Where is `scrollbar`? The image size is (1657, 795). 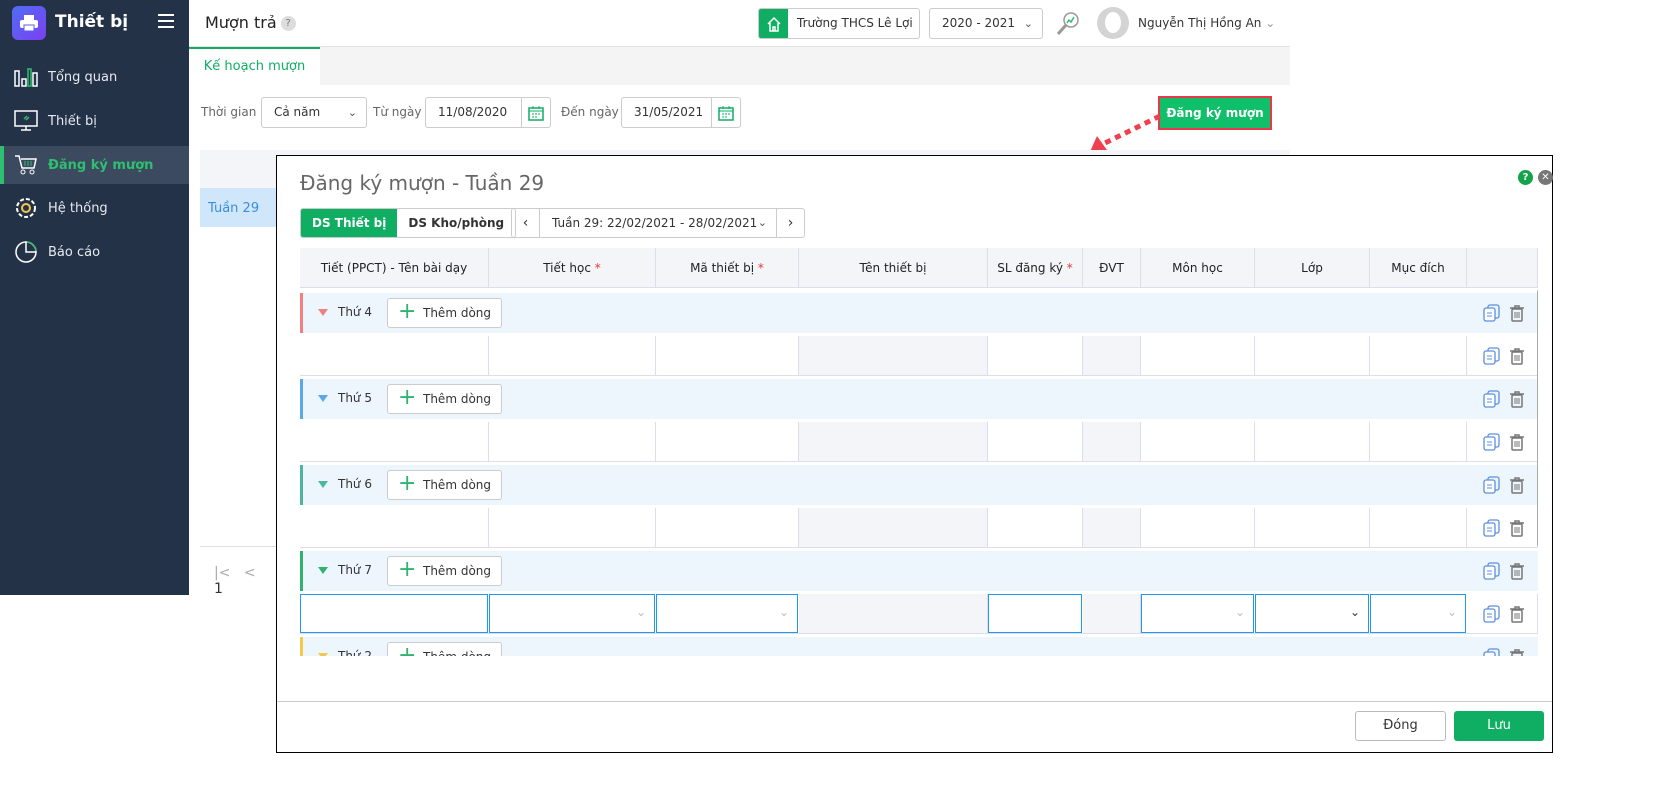 scrollbar is located at coordinates (1537, 418).